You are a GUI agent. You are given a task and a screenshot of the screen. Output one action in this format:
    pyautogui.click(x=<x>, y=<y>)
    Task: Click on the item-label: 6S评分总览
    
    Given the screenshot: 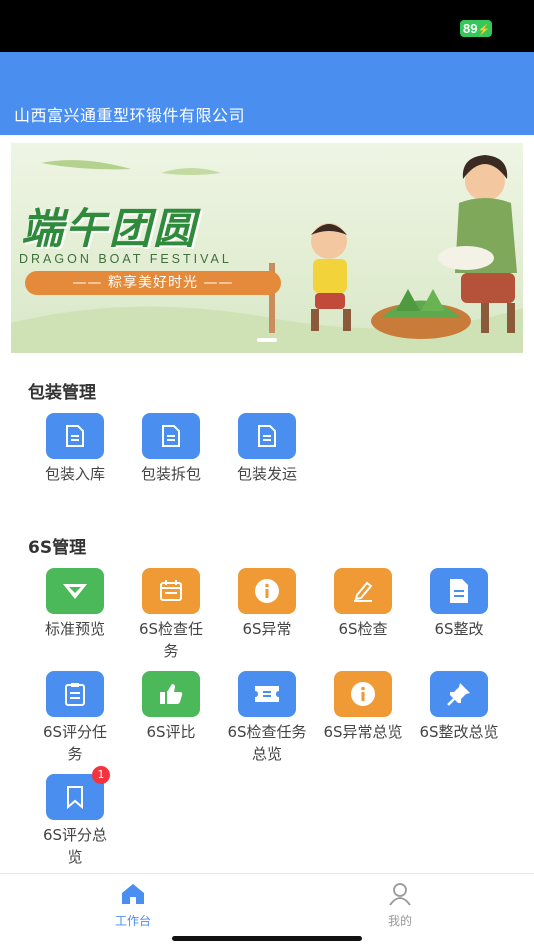 What is the action you would take?
    pyautogui.click(x=75, y=846)
    